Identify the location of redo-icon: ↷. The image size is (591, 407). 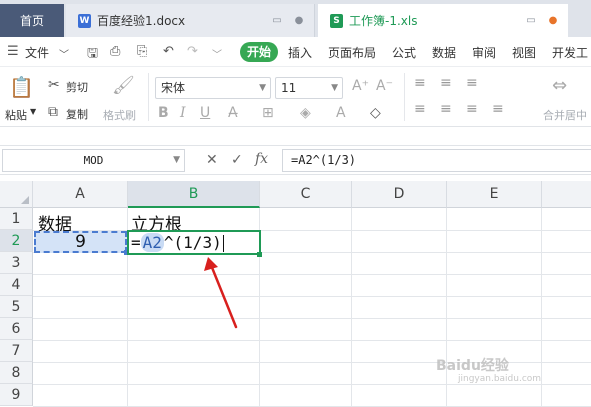
(192, 51).